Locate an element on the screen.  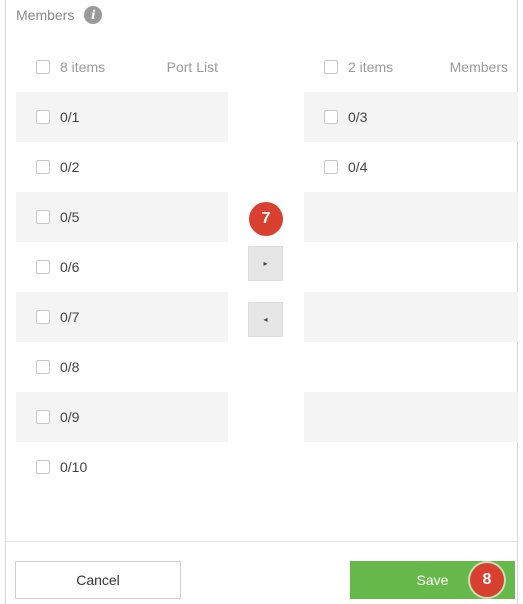
item-label: 0/8 is located at coordinates (70, 367).